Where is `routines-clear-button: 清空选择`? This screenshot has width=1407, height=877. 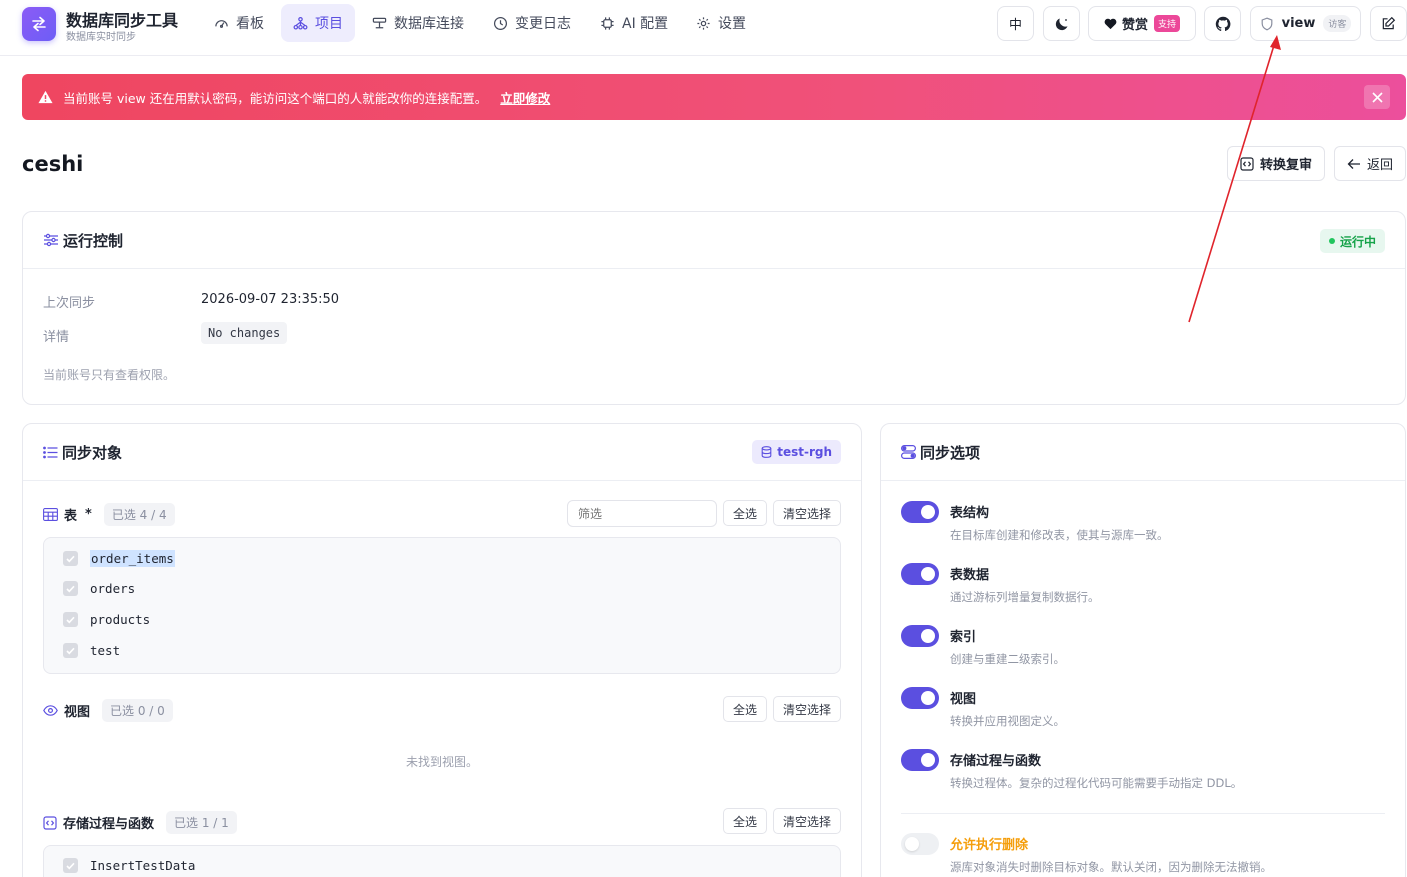
routines-clear-button: 清空选择 is located at coordinates (807, 821).